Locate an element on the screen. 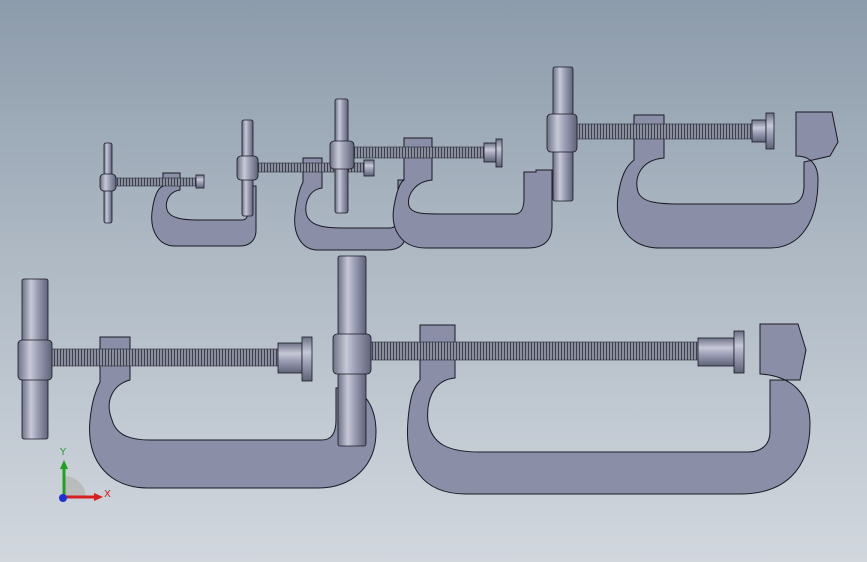 The height and width of the screenshot is (562, 867). y-axis-arrowhead is located at coordinates (64, 464).